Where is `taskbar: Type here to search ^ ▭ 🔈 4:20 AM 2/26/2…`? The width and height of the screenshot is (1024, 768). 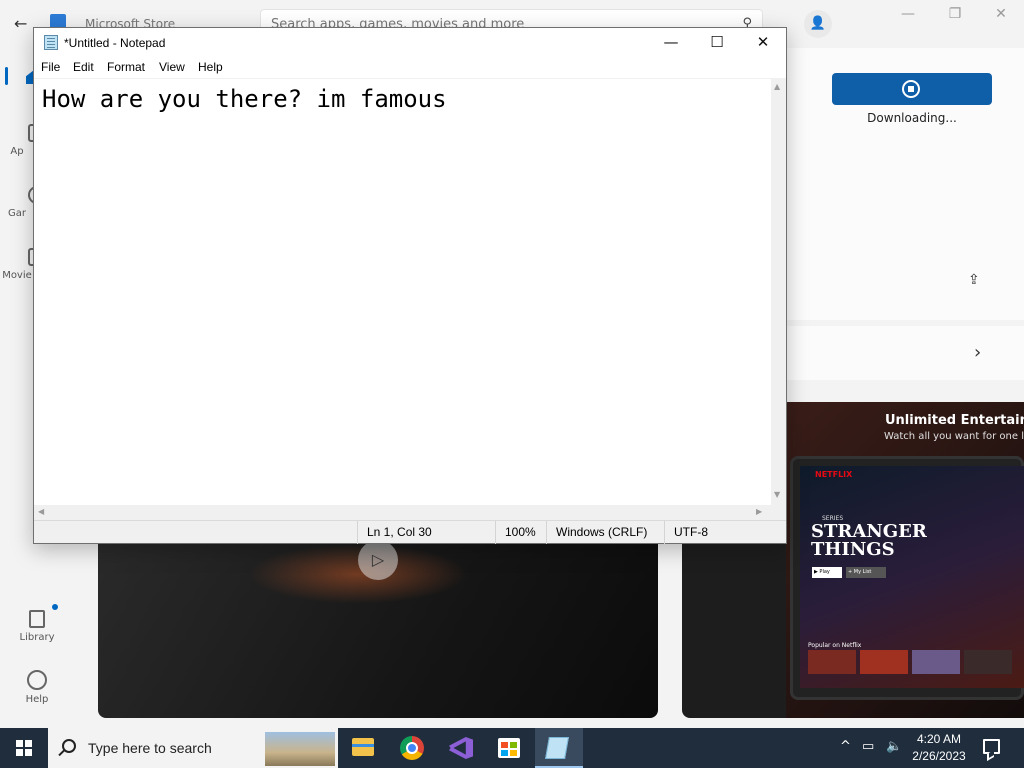 taskbar: Type here to search ^ ▭ 🔈 4:20 AM 2/26/2… is located at coordinates (512, 748).